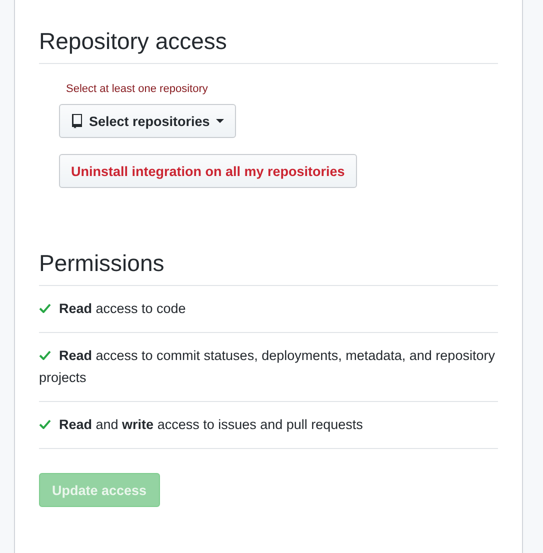  I want to click on section-heading: Permissions, so click(268, 268).